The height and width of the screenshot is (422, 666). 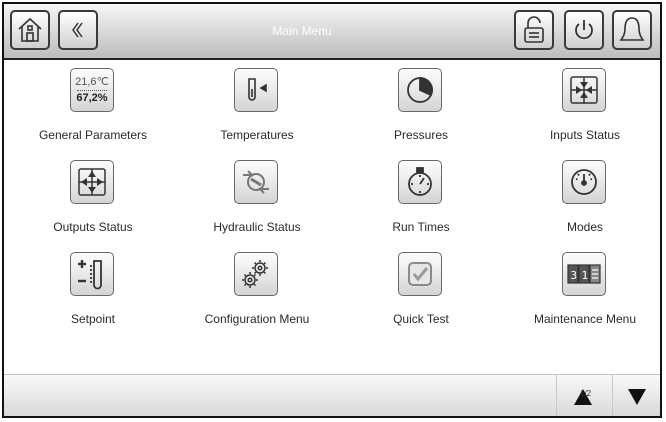 I want to click on page-down-icon, so click(x=637, y=397).